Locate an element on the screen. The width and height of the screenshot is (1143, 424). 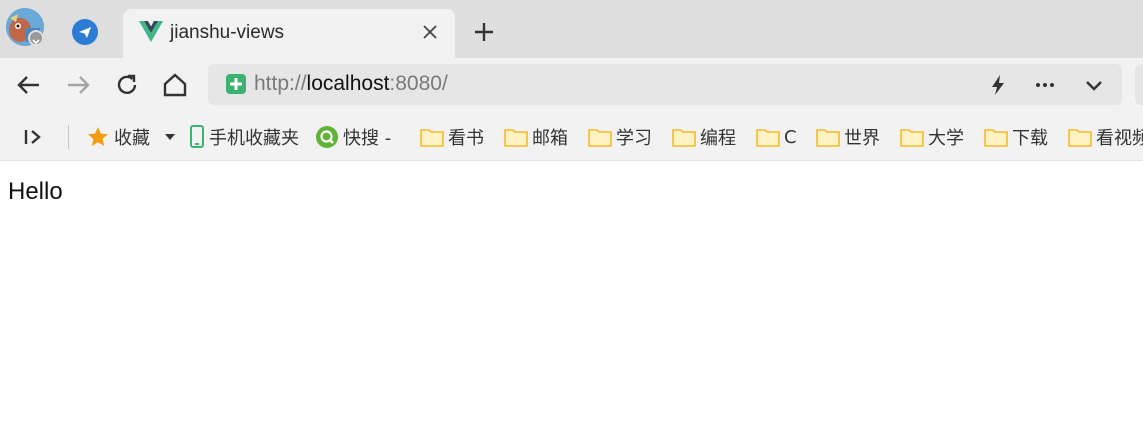
avatar-badge-icon is located at coordinates (36, 38).